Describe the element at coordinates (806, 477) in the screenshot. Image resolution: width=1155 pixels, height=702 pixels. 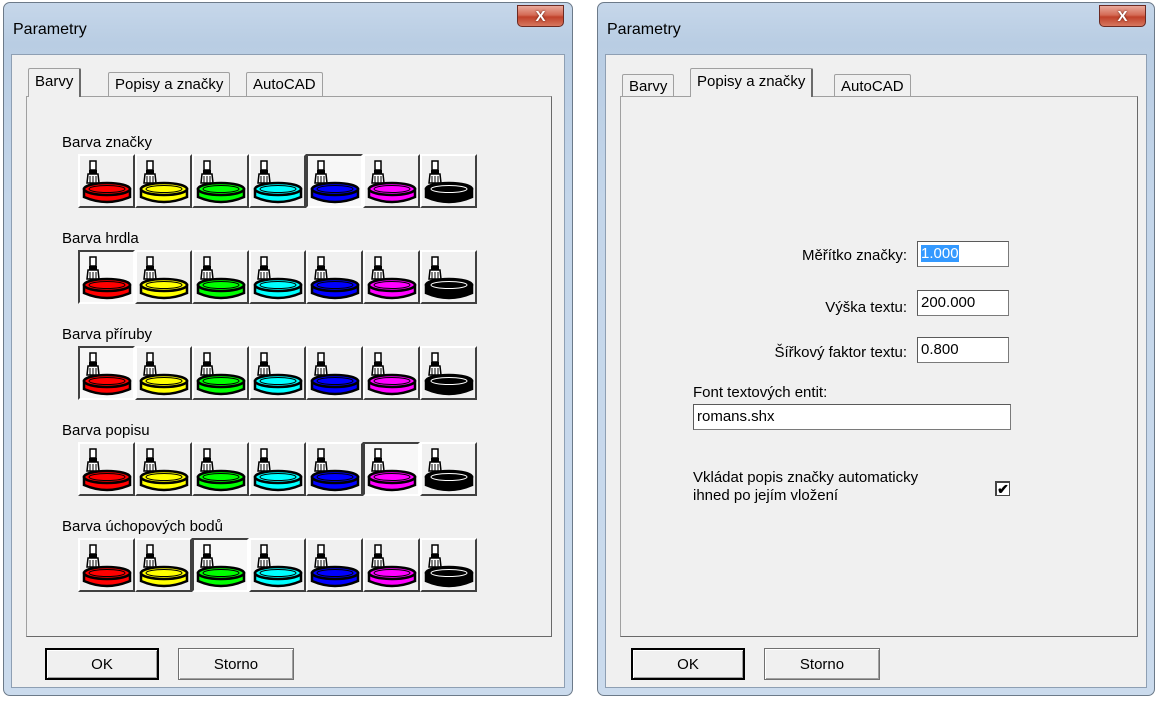
I see `auto-label-line1: Vkládat popis značky automaticky` at that location.